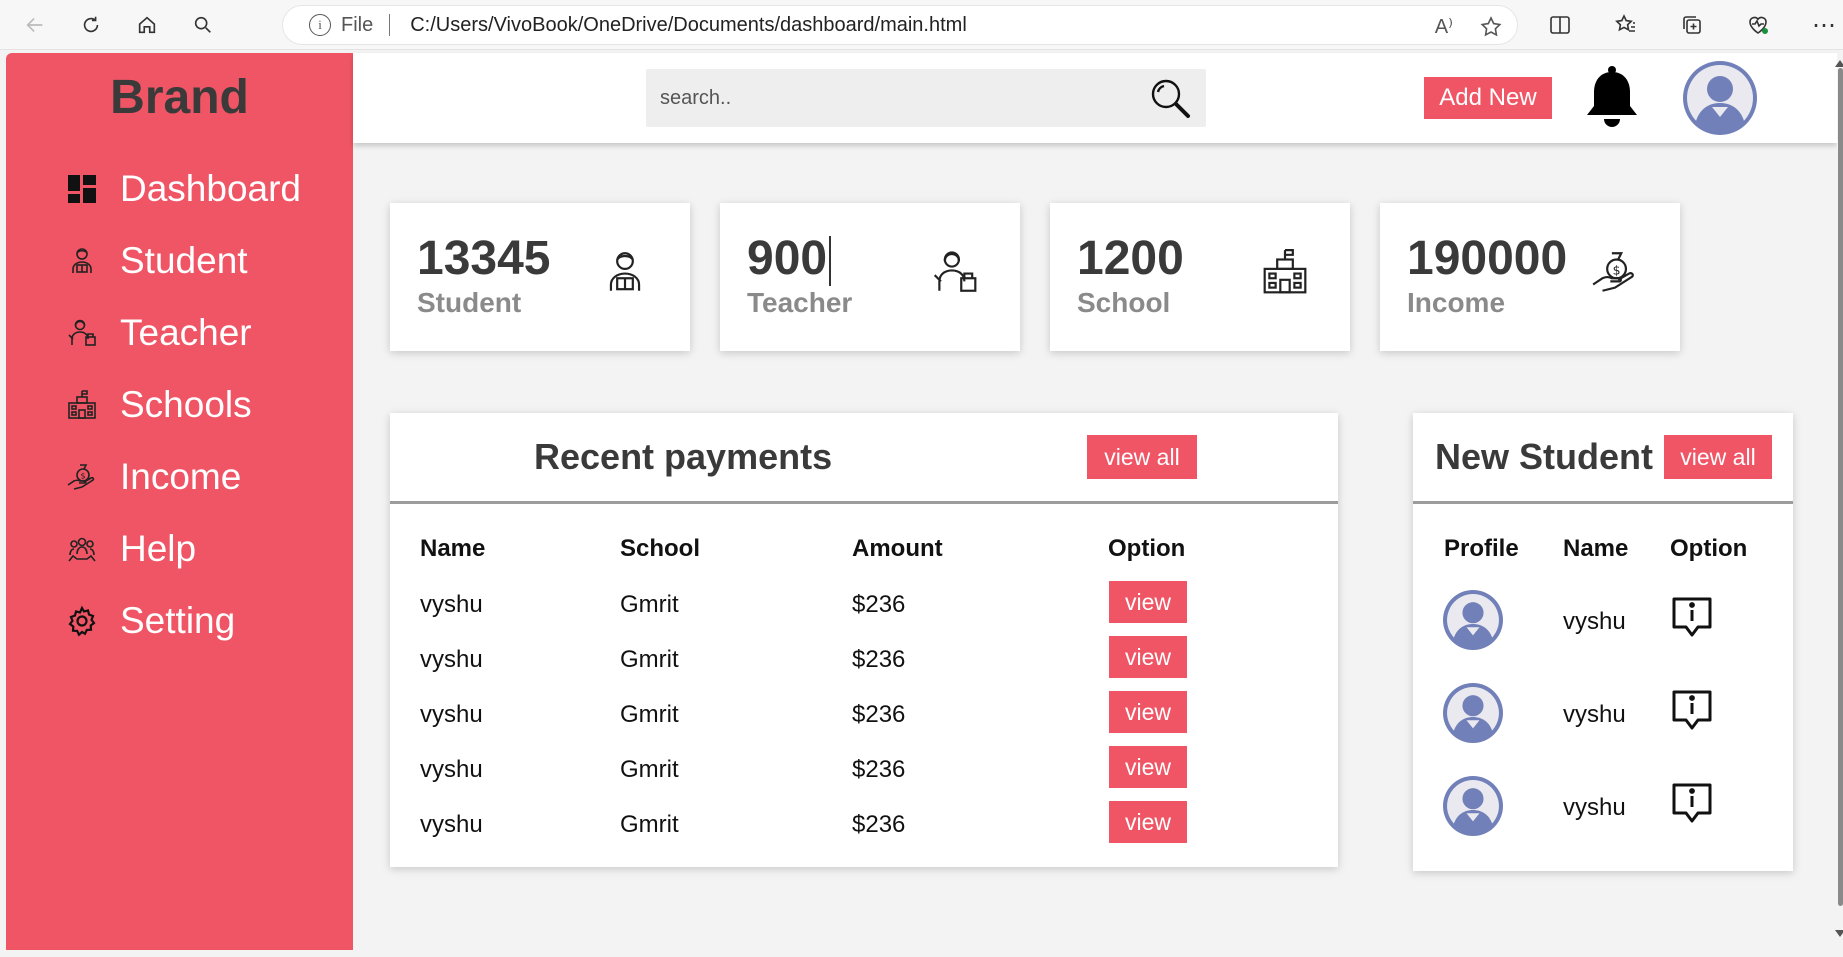 The height and width of the screenshot is (957, 1843). I want to click on add-new-button: Add New, so click(1488, 98).